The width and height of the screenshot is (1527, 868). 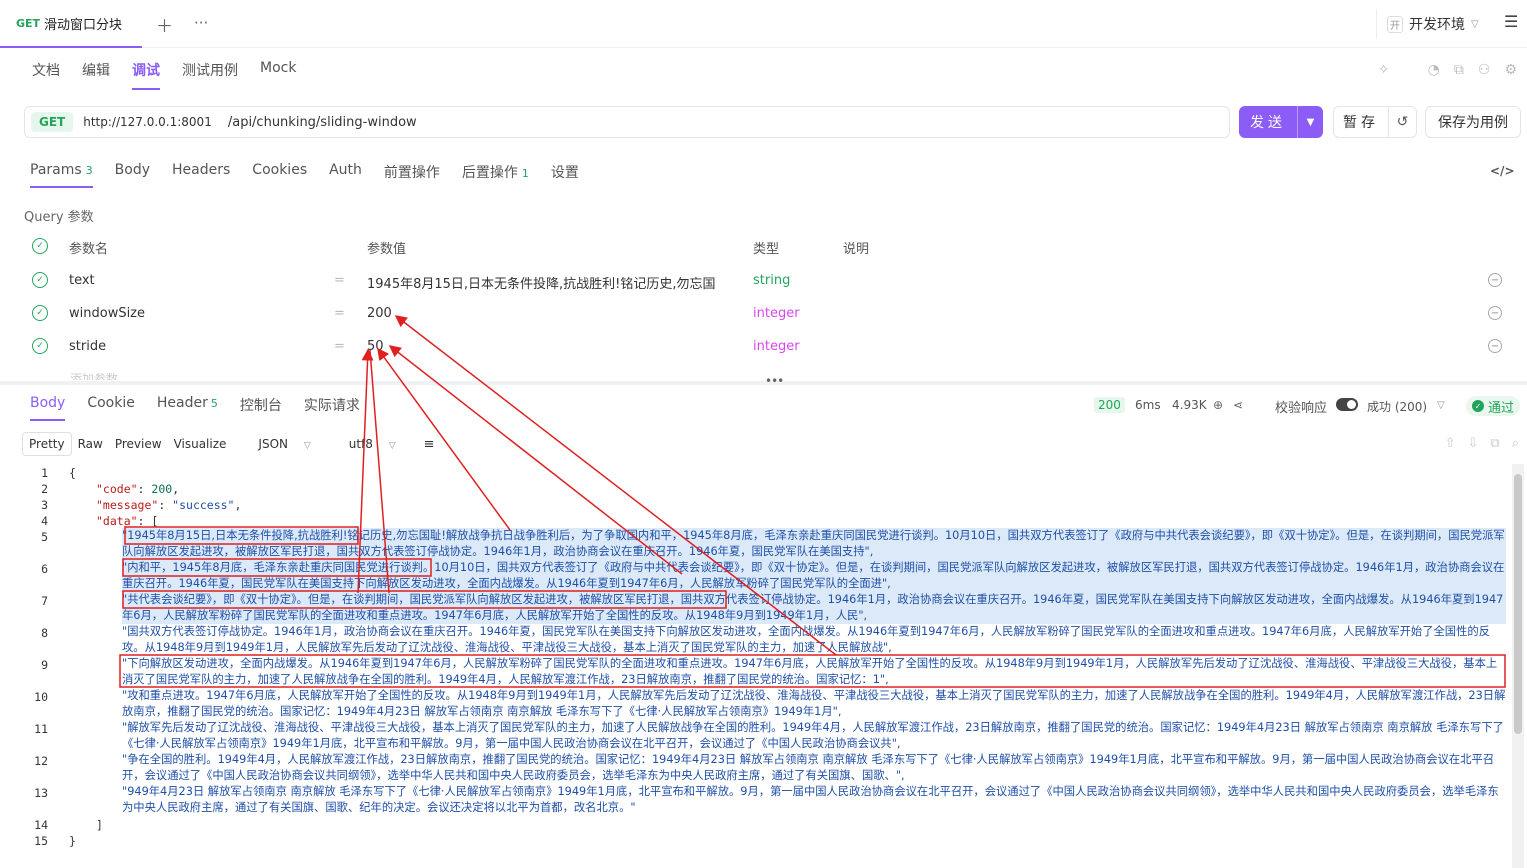 What do you see at coordinates (132, 175) in the screenshot?
I see `tab-body: Body` at bounding box center [132, 175].